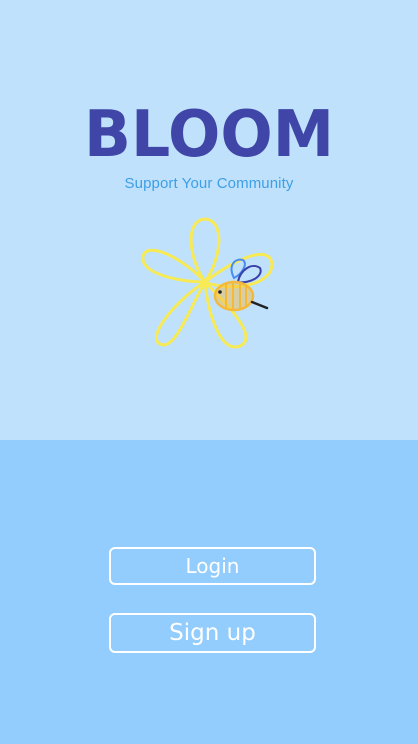 The width and height of the screenshot is (418, 744). I want to click on signup-button: Sign up, so click(212, 633).